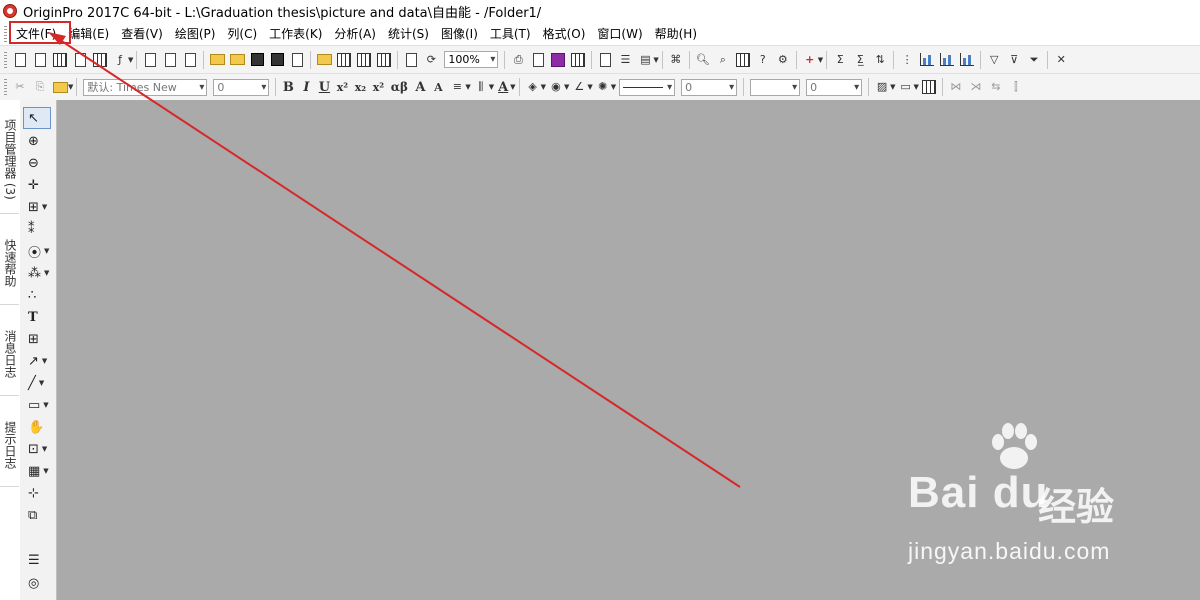 The image size is (1200, 600). What do you see at coordinates (1014, 60) in the screenshot?
I see `clear-filter-icon: ⊽` at bounding box center [1014, 60].